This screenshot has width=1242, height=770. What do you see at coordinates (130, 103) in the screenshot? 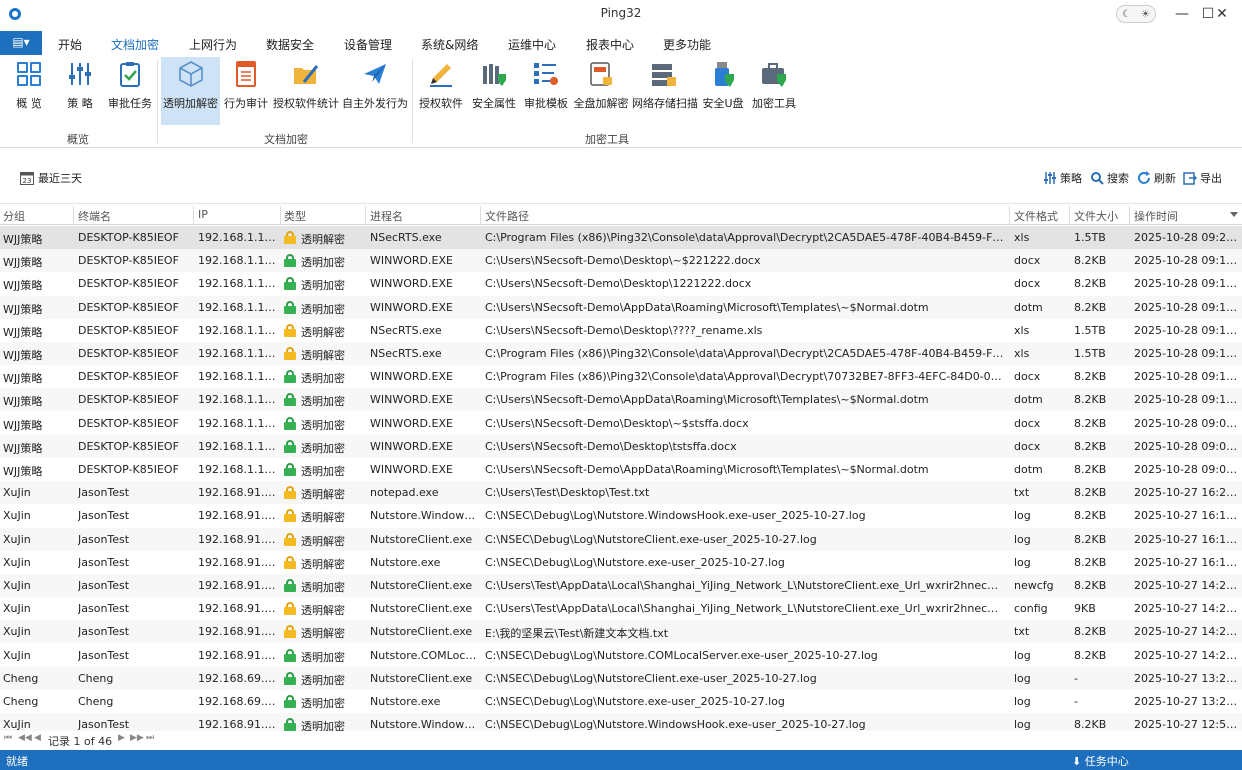
I see `ribbon-label: 审批任务` at bounding box center [130, 103].